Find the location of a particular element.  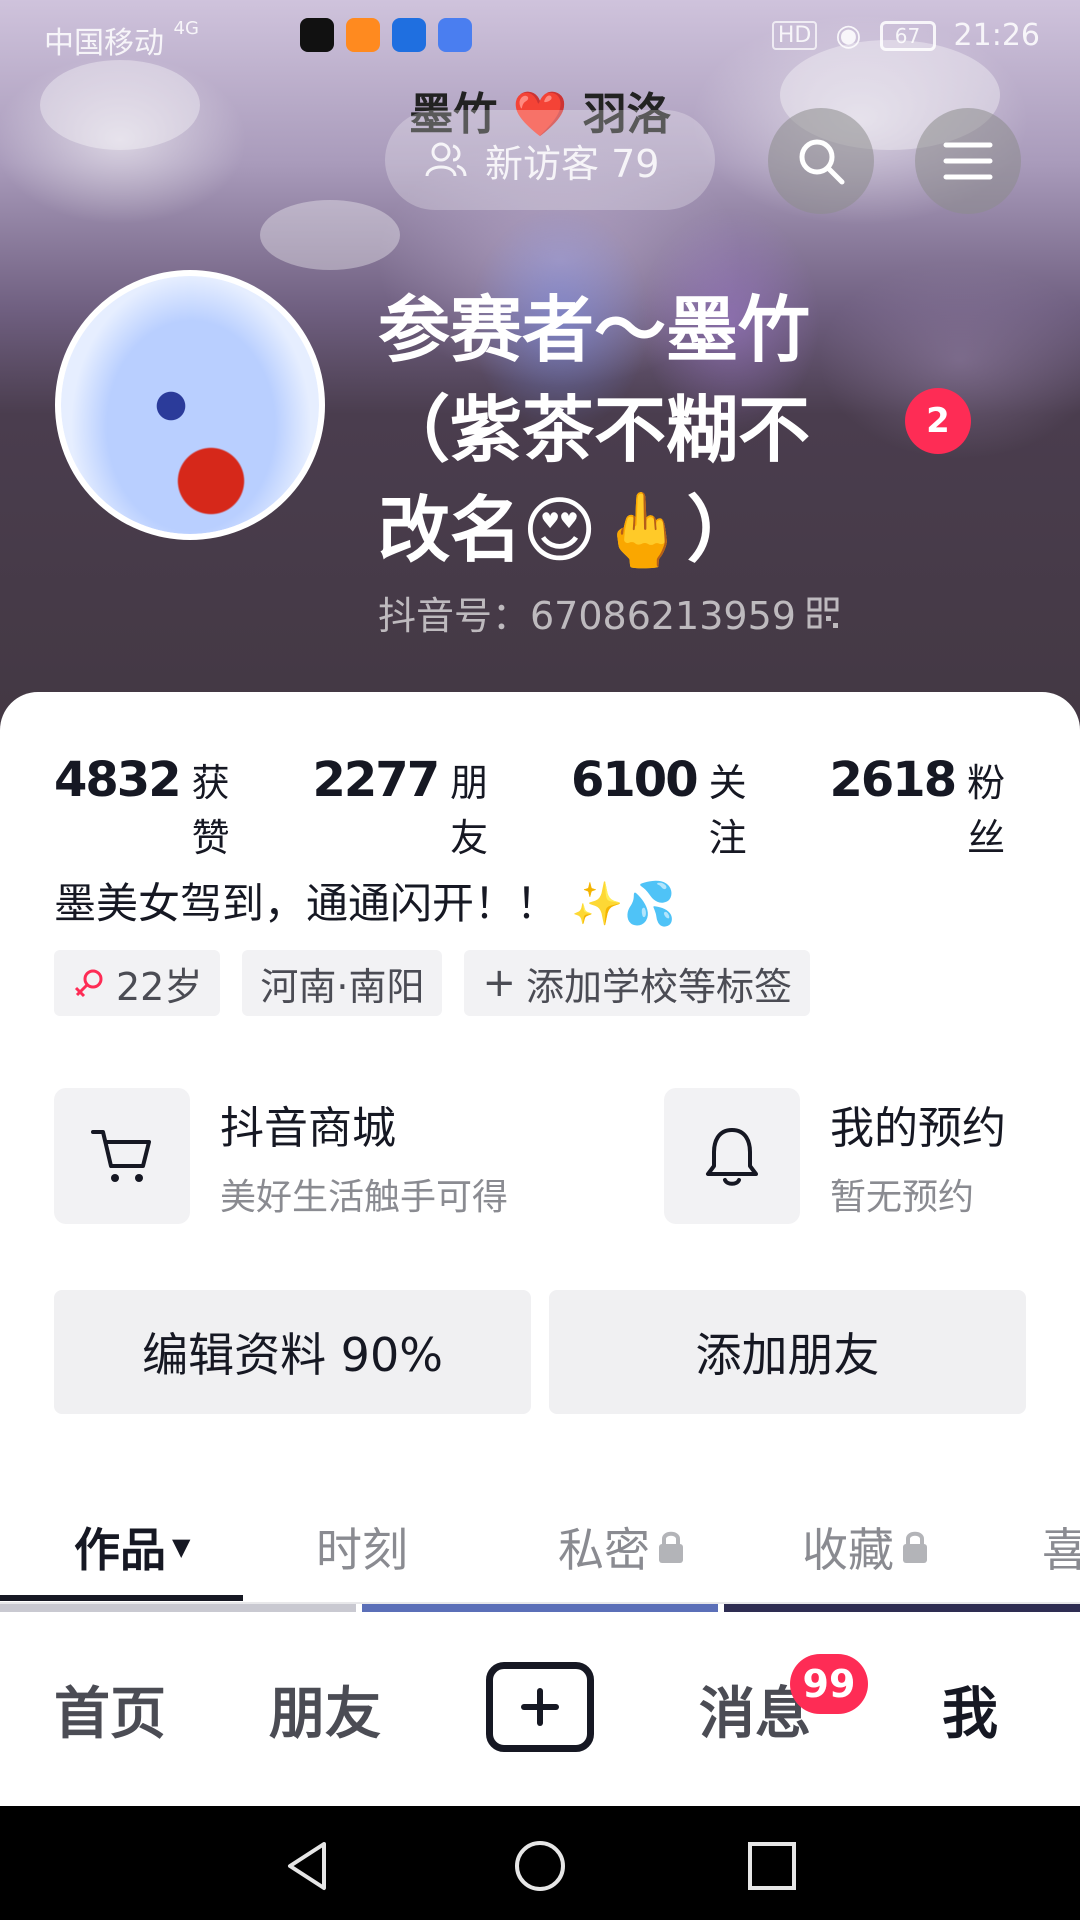

tab-works-label: 作品 is located at coordinates (120, 1550).